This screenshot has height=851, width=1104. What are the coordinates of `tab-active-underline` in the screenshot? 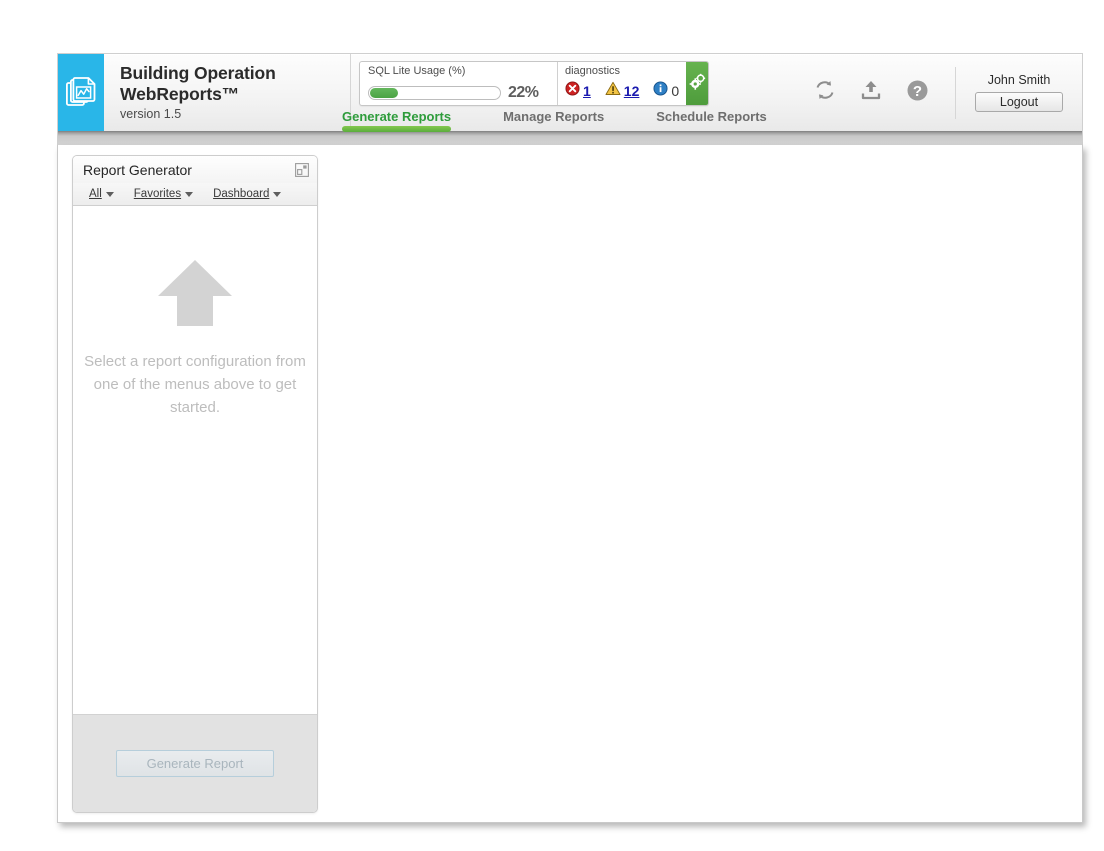 It's located at (397, 129).